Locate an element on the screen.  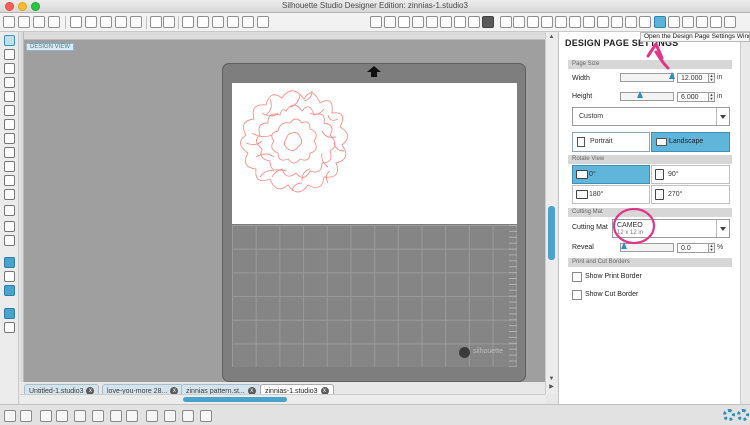
shape-icon is located at coordinates (460, 22).